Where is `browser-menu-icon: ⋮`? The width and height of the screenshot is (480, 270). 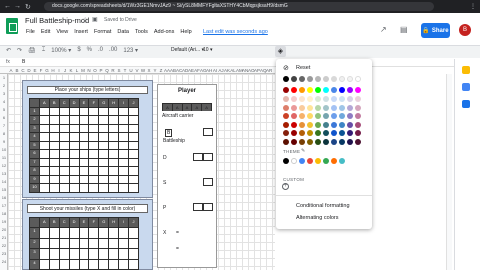 browser-menu-icon: ⋮ is located at coordinates (473, 6).